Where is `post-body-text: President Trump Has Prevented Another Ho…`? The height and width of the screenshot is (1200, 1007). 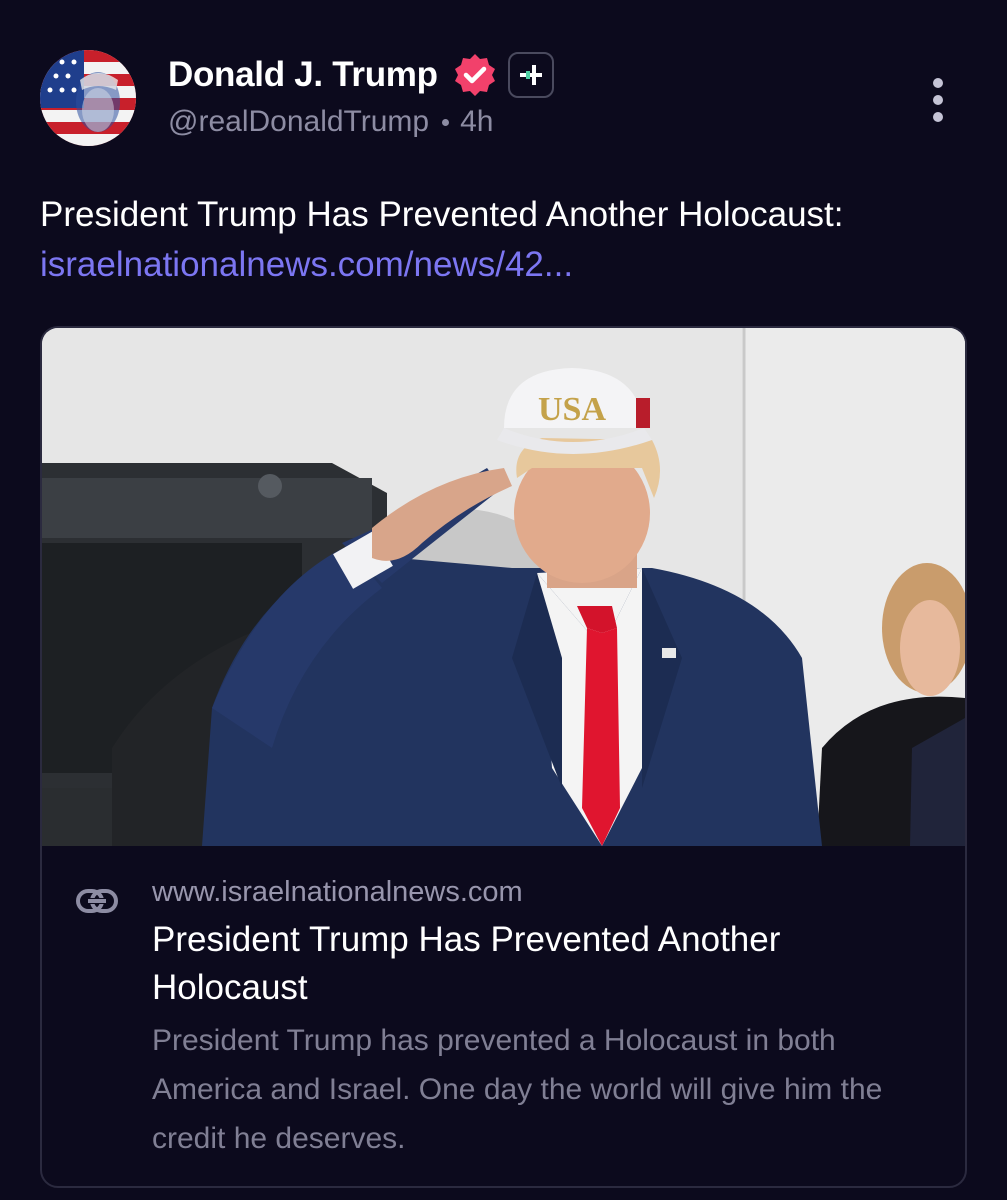 post-body-text: President Trump Has Prevented Another Ho… is located at coordinates (442, 214).